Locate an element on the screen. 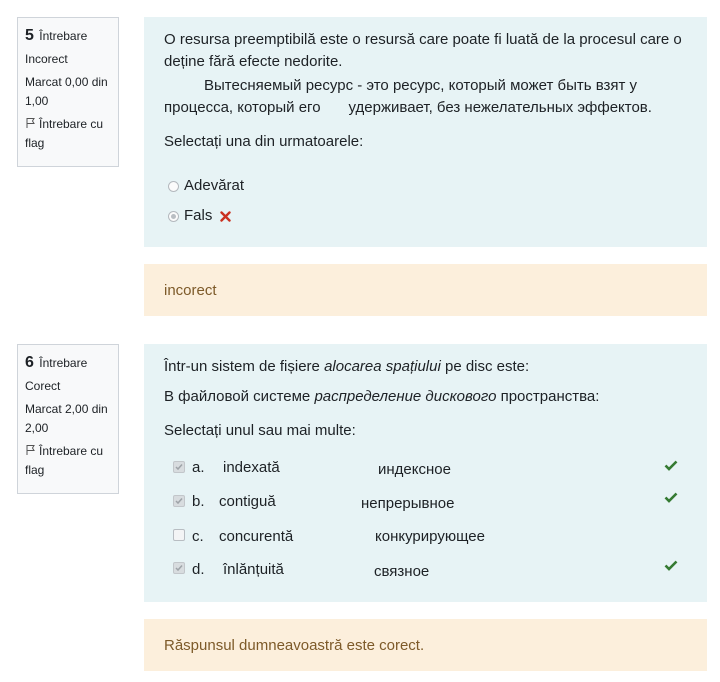  question-number-row: 5 Întrebare is located at coordinates (68, 36).